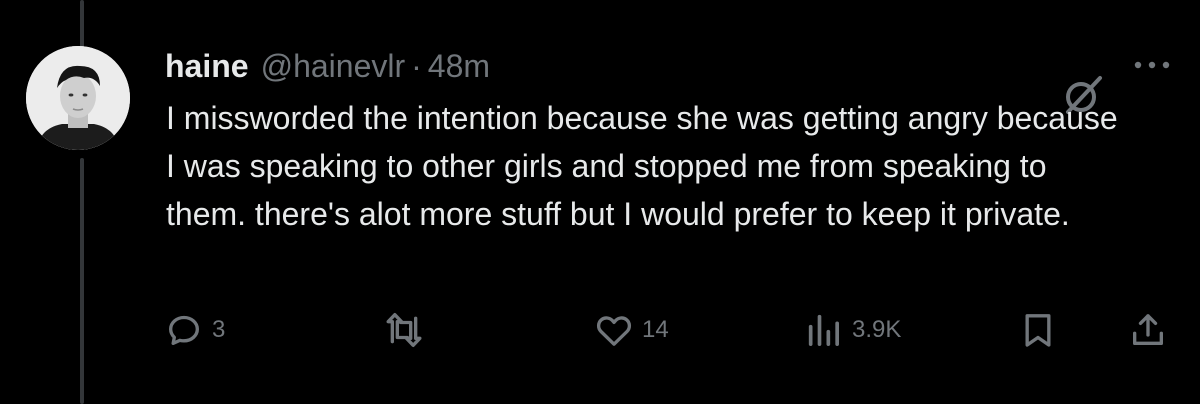 This screenshot has width=1200, height=404. I want to click on share-icon, so click(1148, 329).